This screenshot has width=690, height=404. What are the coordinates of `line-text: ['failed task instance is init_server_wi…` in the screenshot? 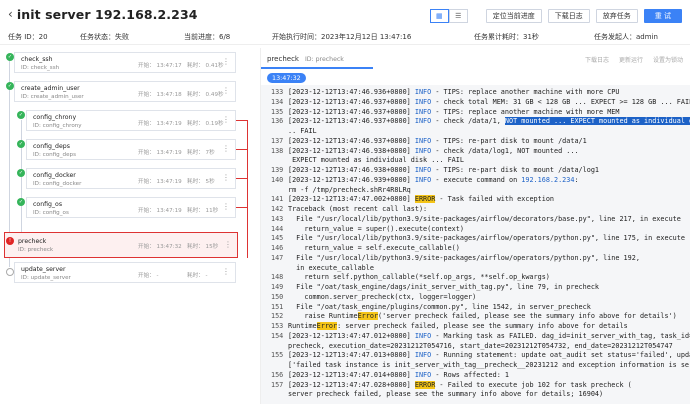 It's located at (489, 365).